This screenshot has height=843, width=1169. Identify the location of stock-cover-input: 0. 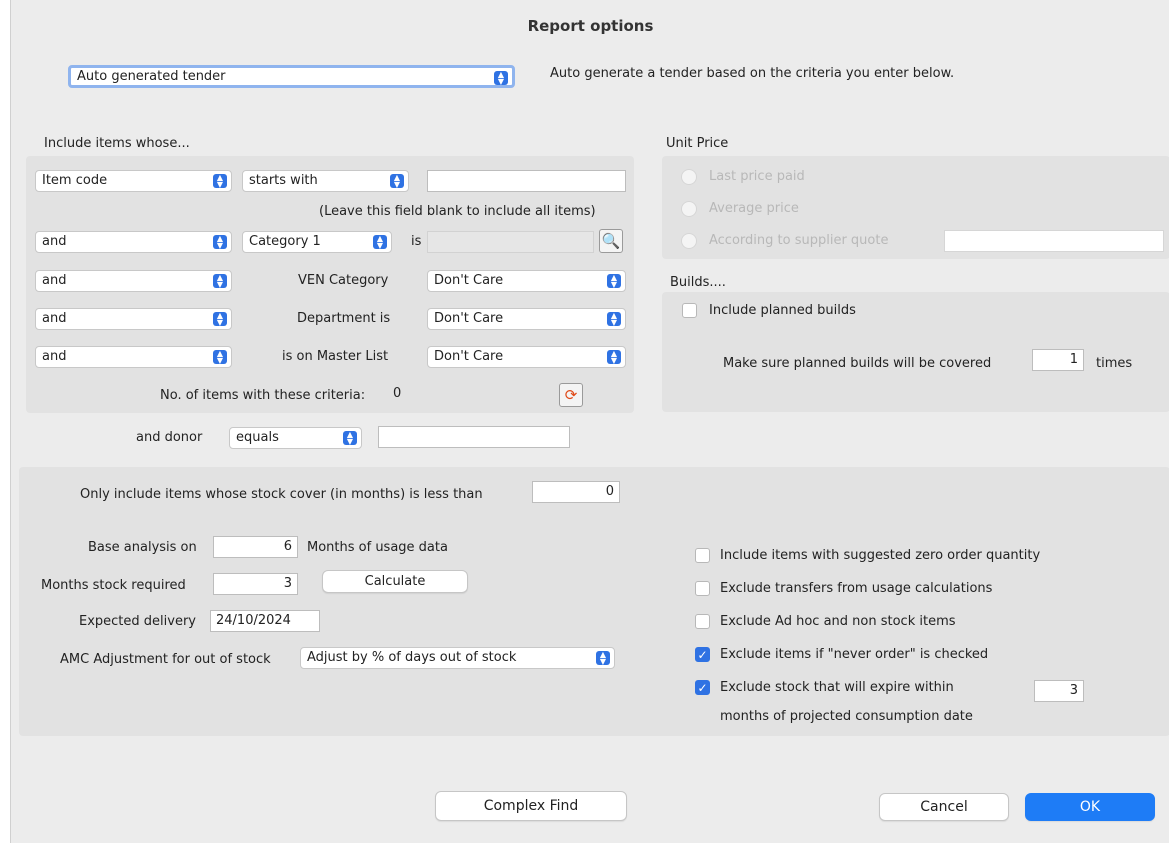
(576, 492).